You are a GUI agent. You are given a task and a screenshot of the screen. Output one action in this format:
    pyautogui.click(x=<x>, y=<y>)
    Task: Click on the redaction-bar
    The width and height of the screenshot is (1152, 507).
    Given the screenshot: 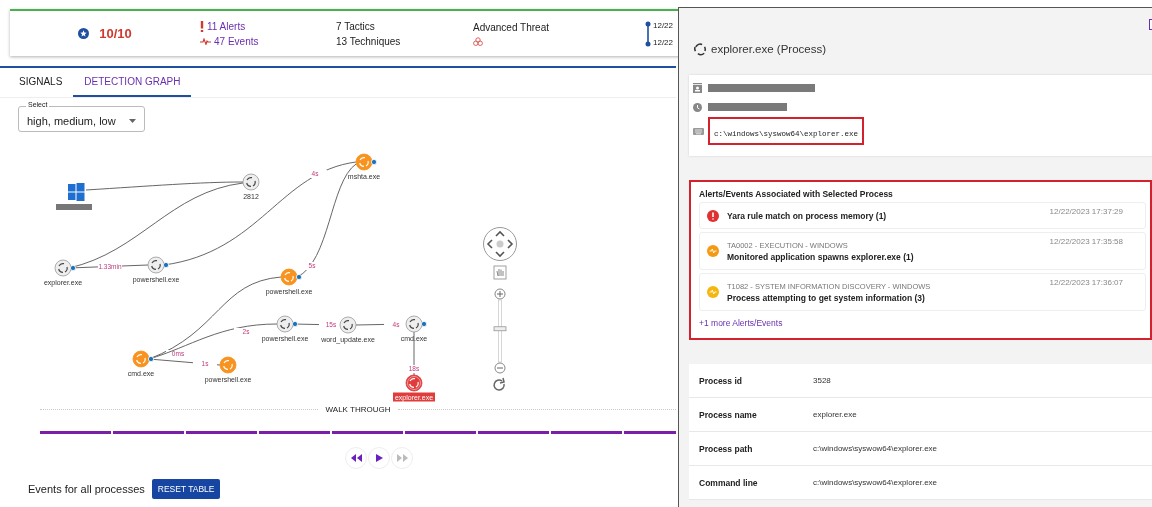 What is the action you would take?
    pyautogui.click(x=74, y=207)
    